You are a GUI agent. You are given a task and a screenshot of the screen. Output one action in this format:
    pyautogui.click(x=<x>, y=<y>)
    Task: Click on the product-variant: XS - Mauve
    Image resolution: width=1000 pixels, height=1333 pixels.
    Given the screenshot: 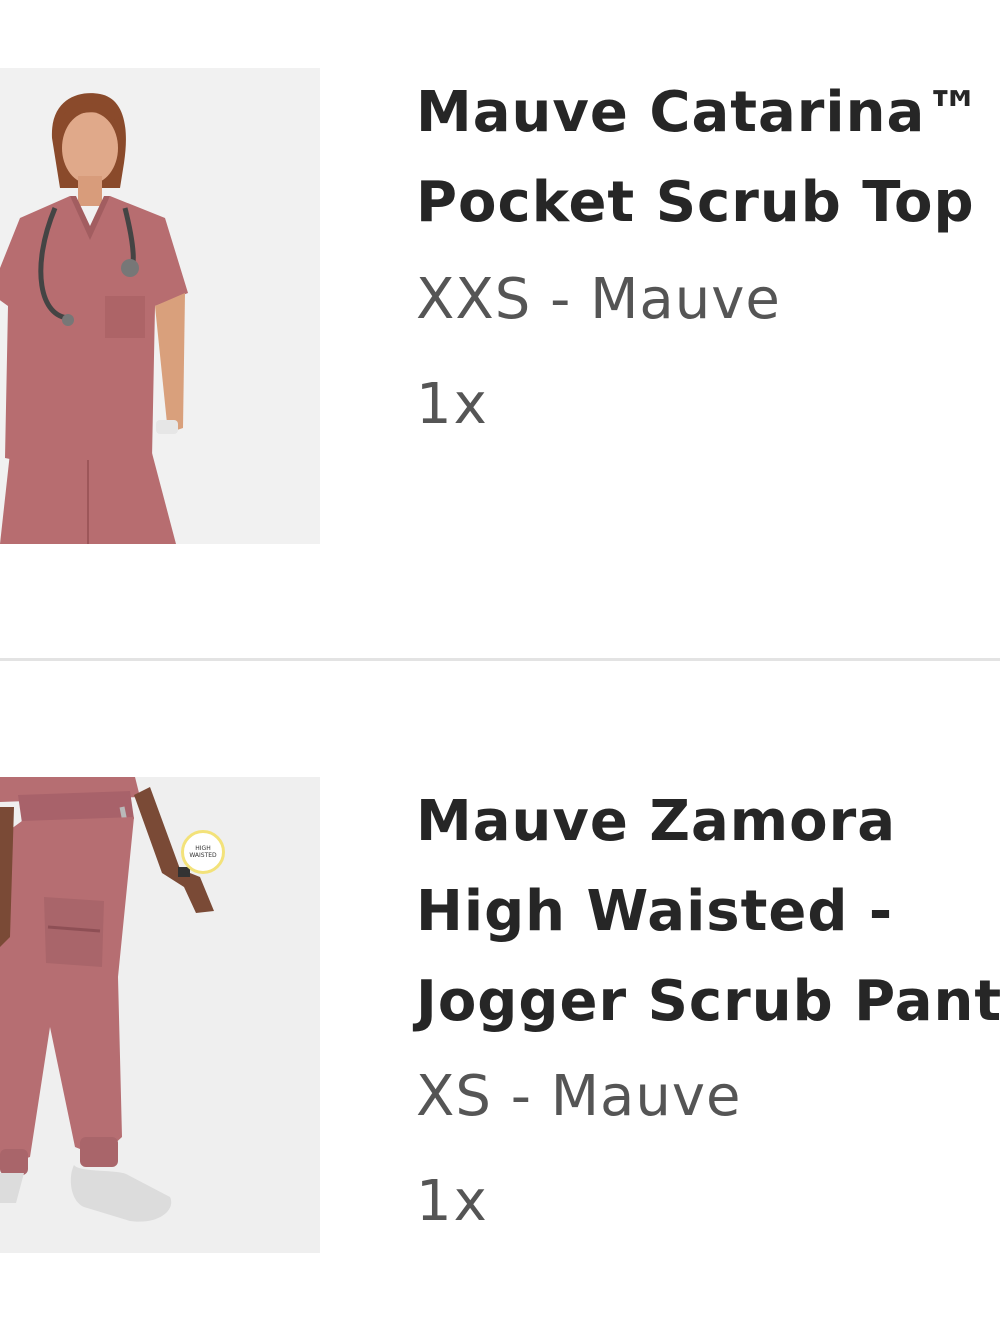 What is the action you would take?
    pyautogui.click(x=579, y=1096)
    